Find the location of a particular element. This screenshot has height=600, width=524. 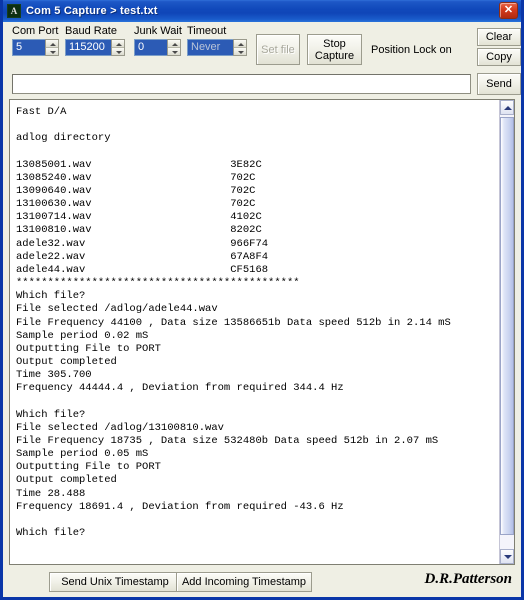

send-row: Send is located at coordinates (262, 84).